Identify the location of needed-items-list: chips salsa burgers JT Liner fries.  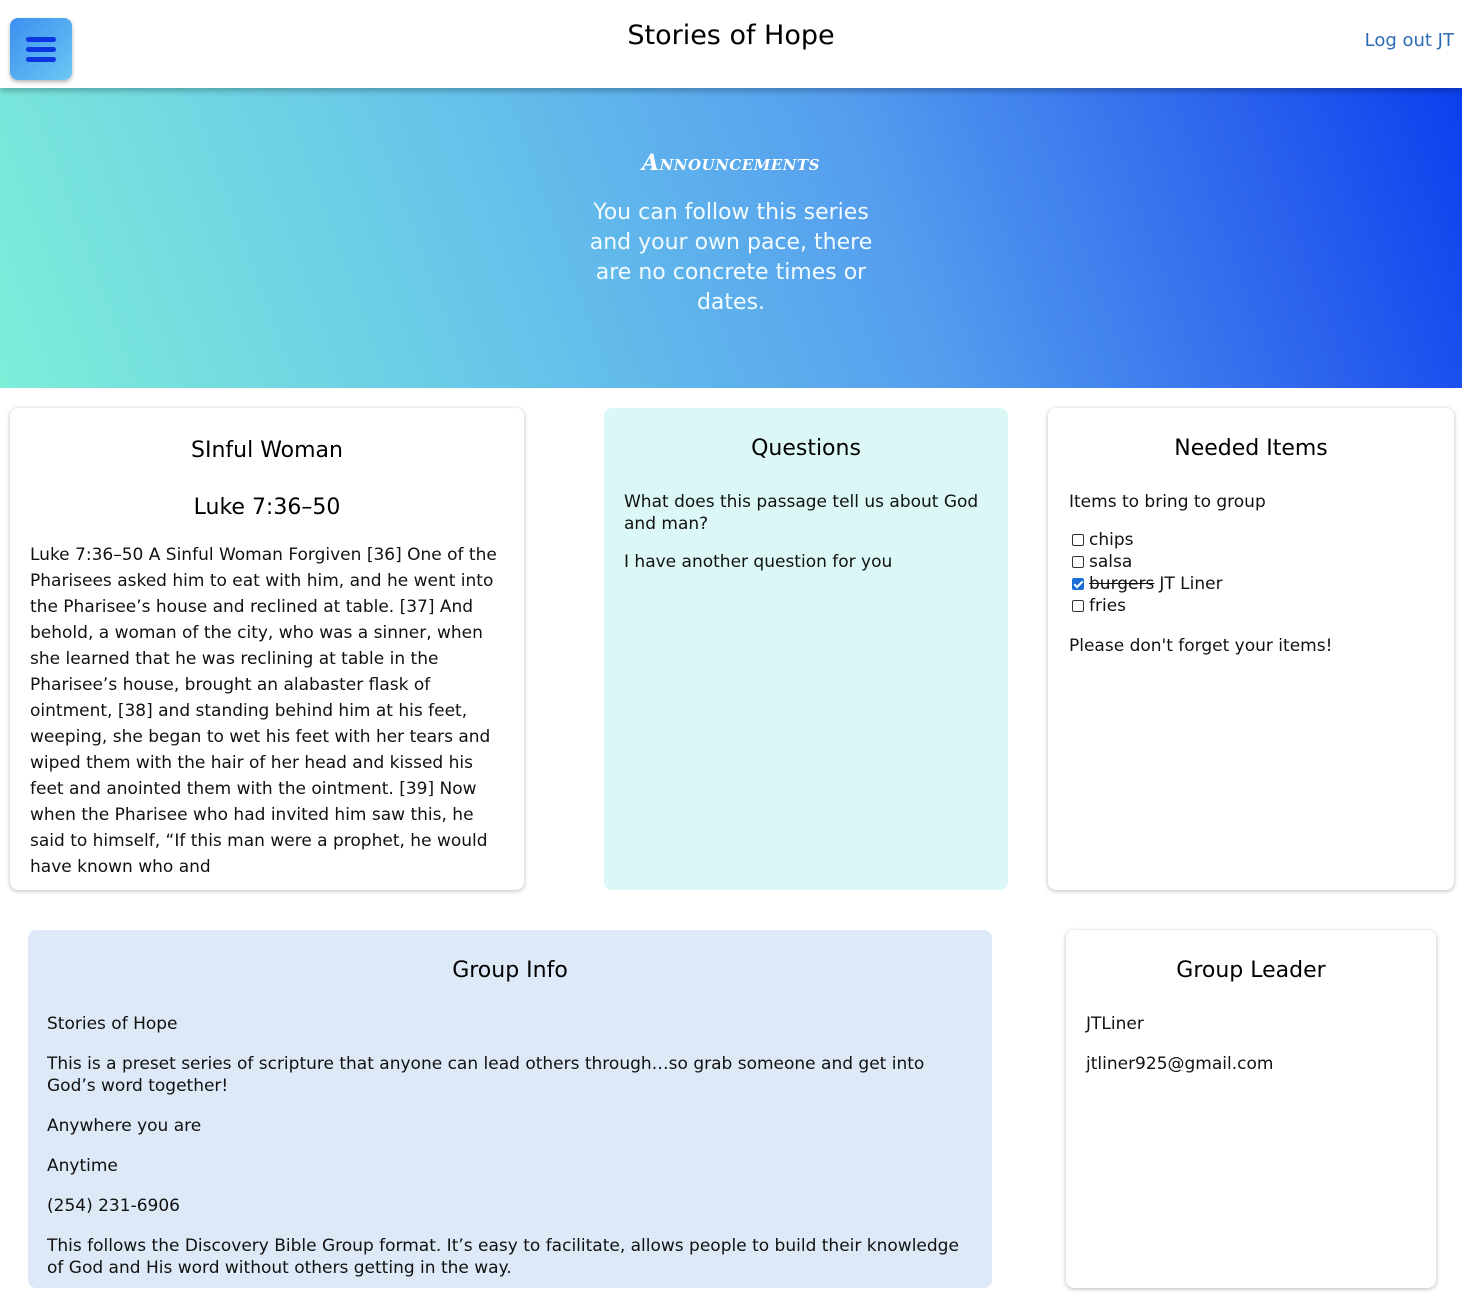
(1251, 573).